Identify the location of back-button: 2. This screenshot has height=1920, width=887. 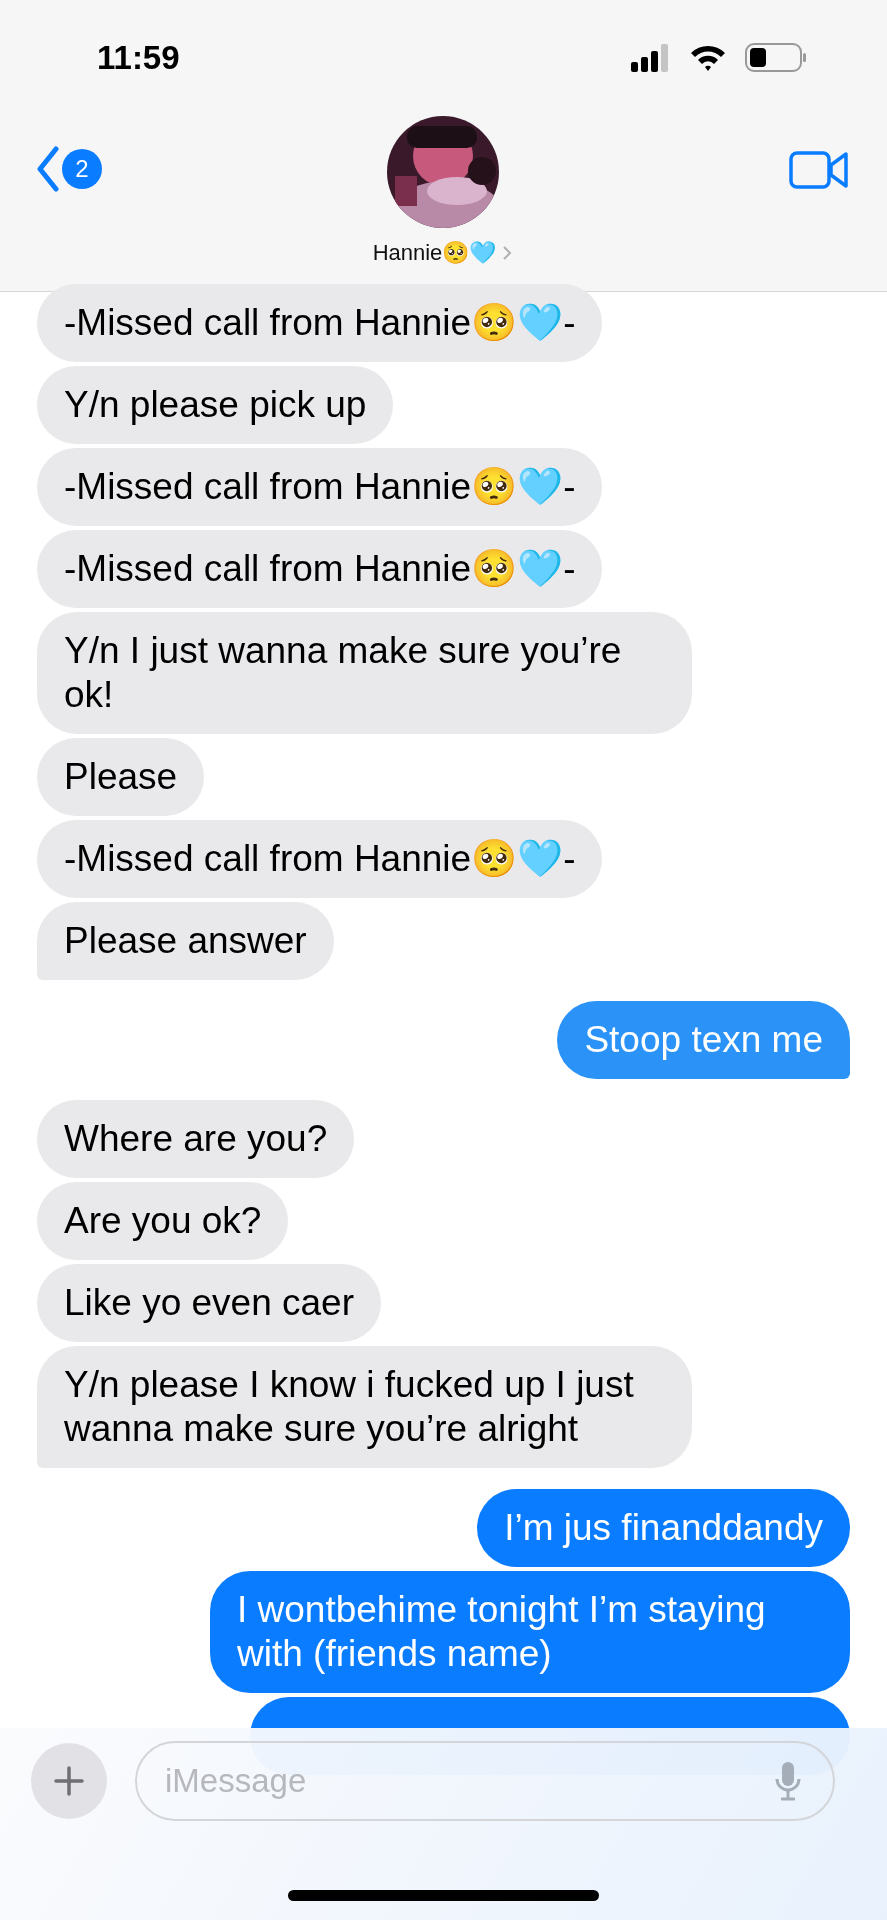
(69, 169).